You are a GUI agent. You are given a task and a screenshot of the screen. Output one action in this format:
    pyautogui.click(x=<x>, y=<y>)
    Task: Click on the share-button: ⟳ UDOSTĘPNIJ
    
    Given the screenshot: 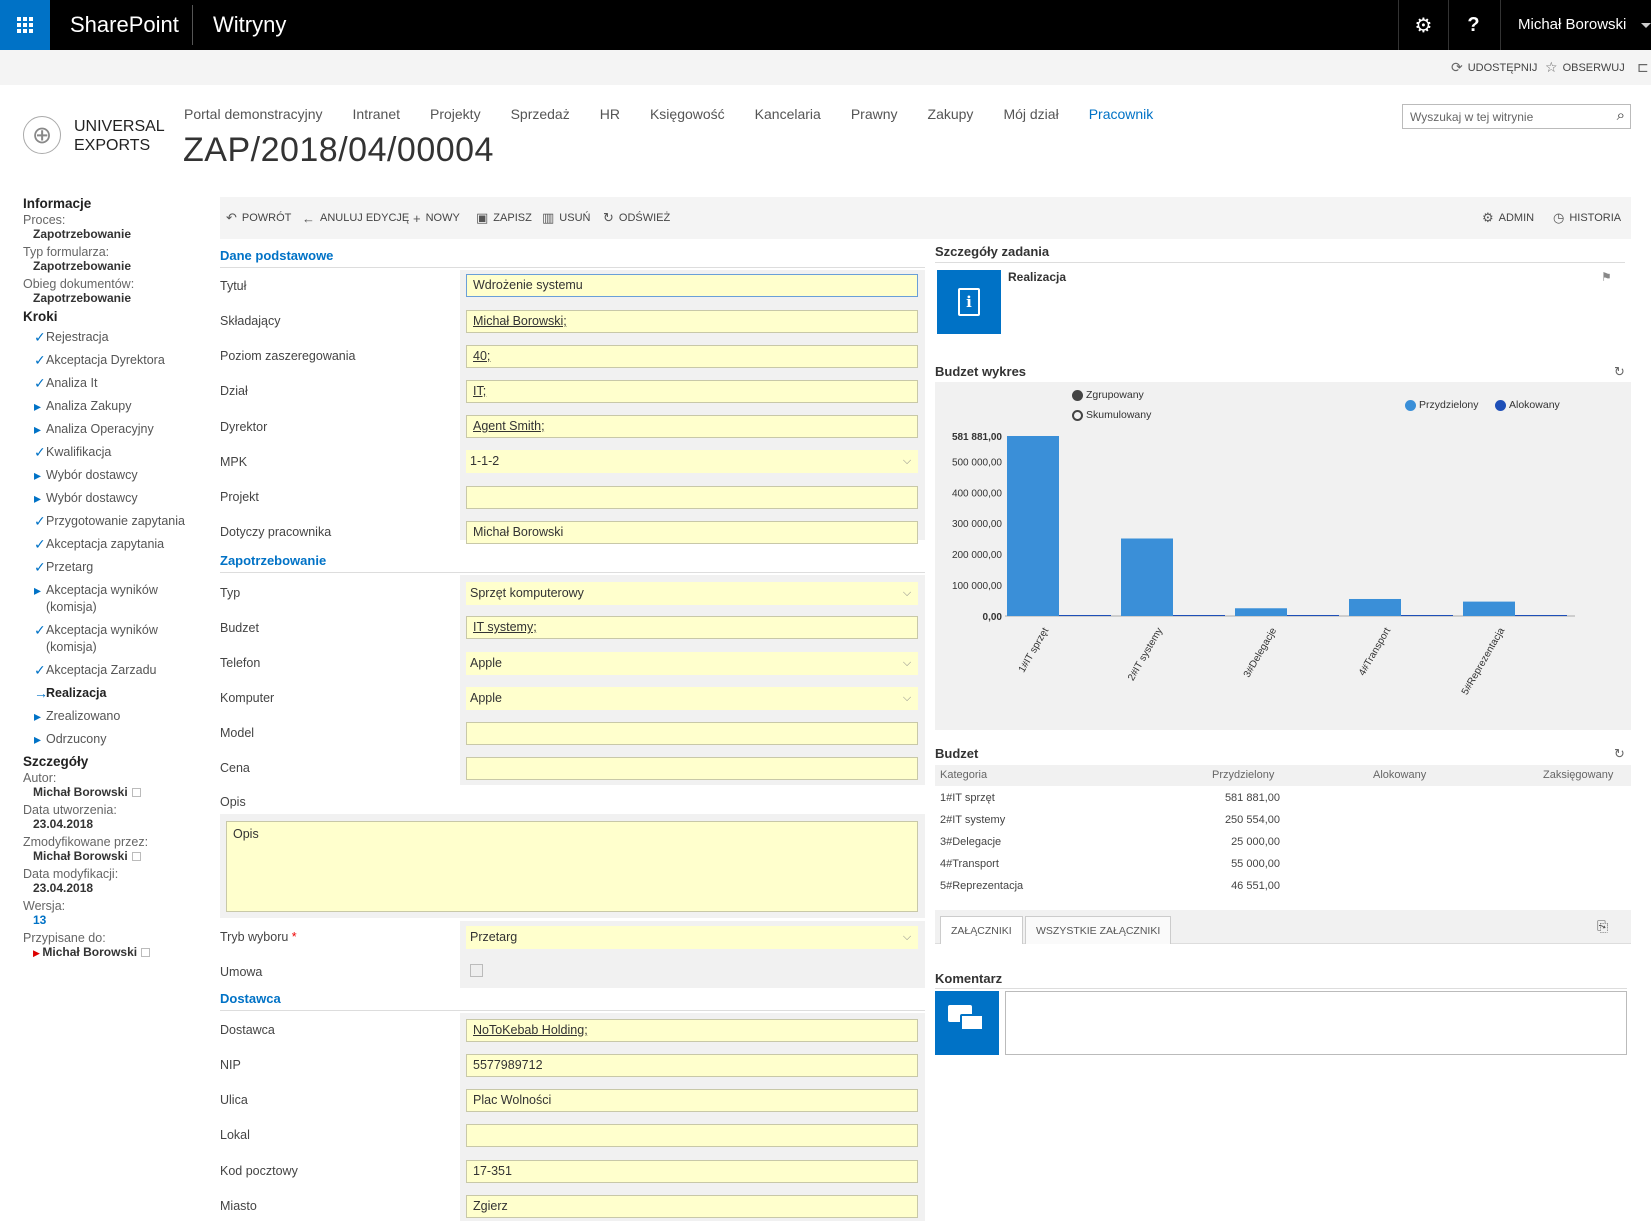 What is the action you would take?
    pyautogui.click(x=1494, y=67)
    